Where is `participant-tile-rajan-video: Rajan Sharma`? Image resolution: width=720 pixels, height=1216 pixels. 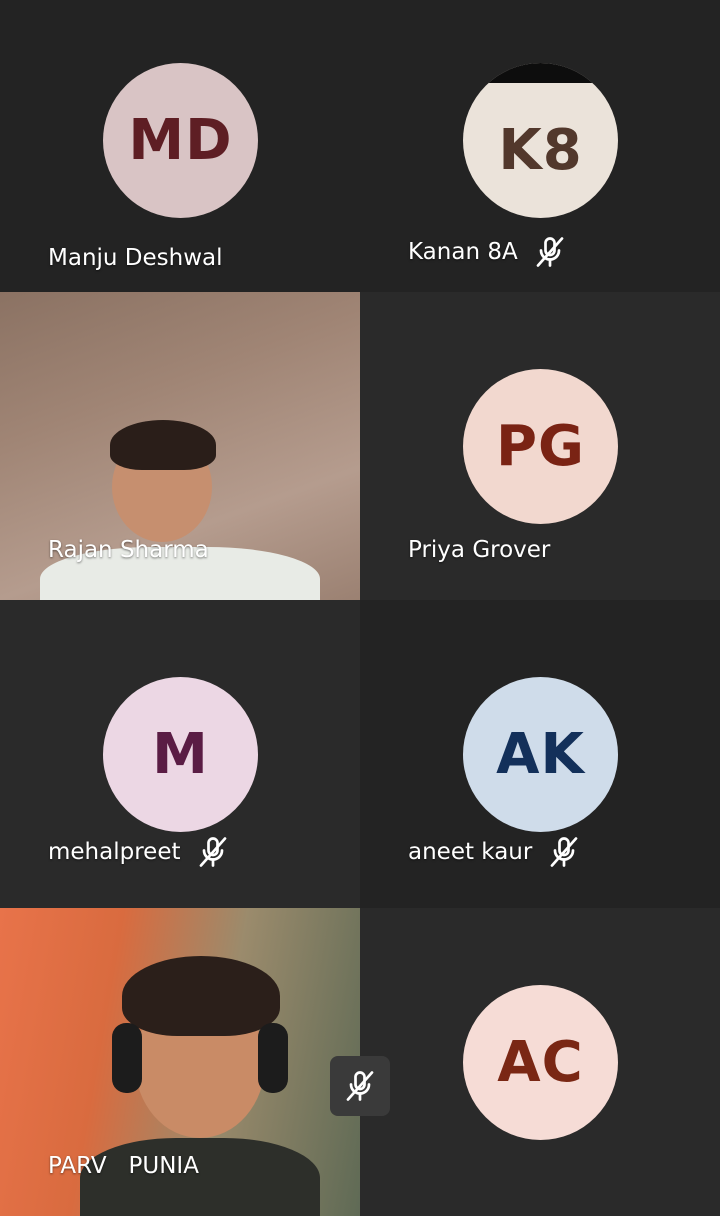 participant-tile-rajan-video: Rajan Sharma is located at coordinates (180, 446).